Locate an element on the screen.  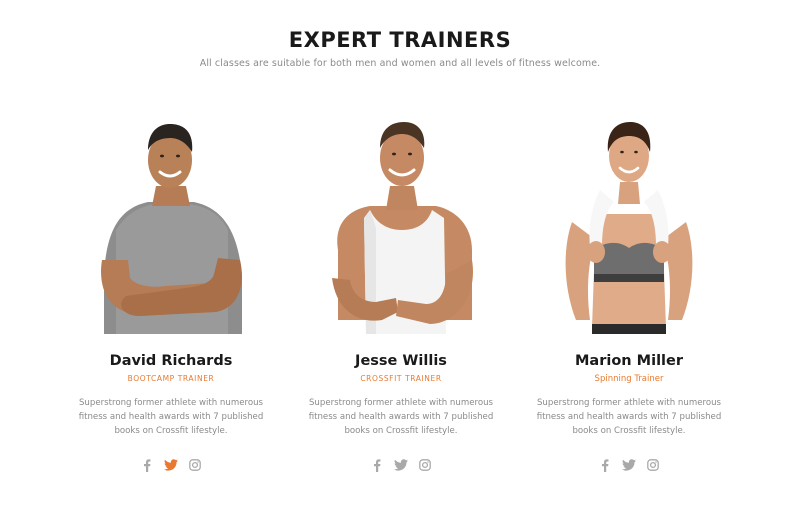
trainer-photo-david is located at coordinates (171, 222).